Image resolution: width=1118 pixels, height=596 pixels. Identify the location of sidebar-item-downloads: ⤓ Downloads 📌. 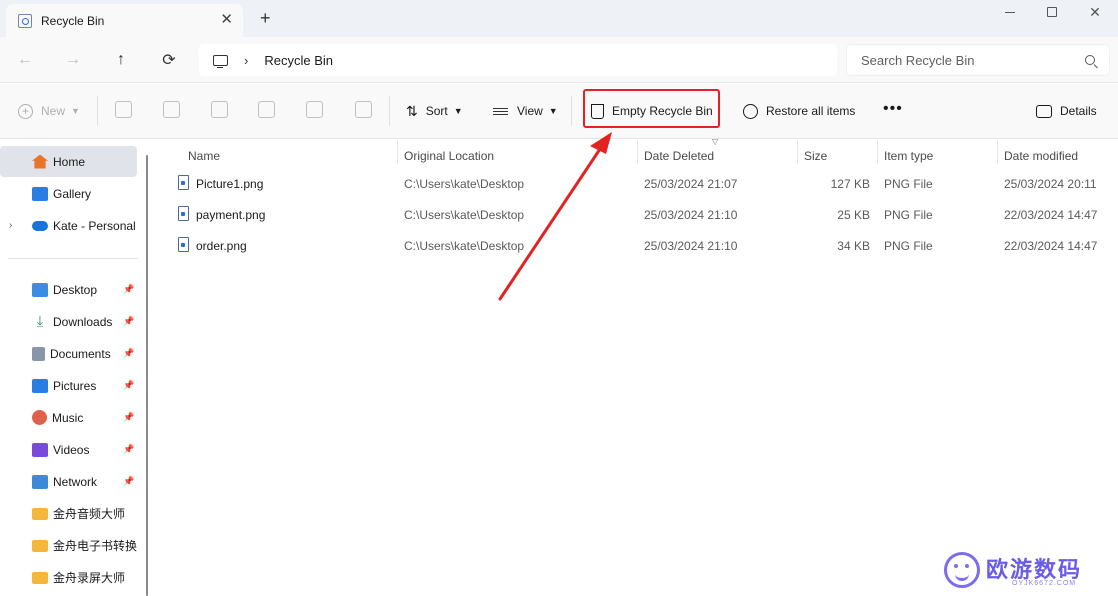
(68, 321).